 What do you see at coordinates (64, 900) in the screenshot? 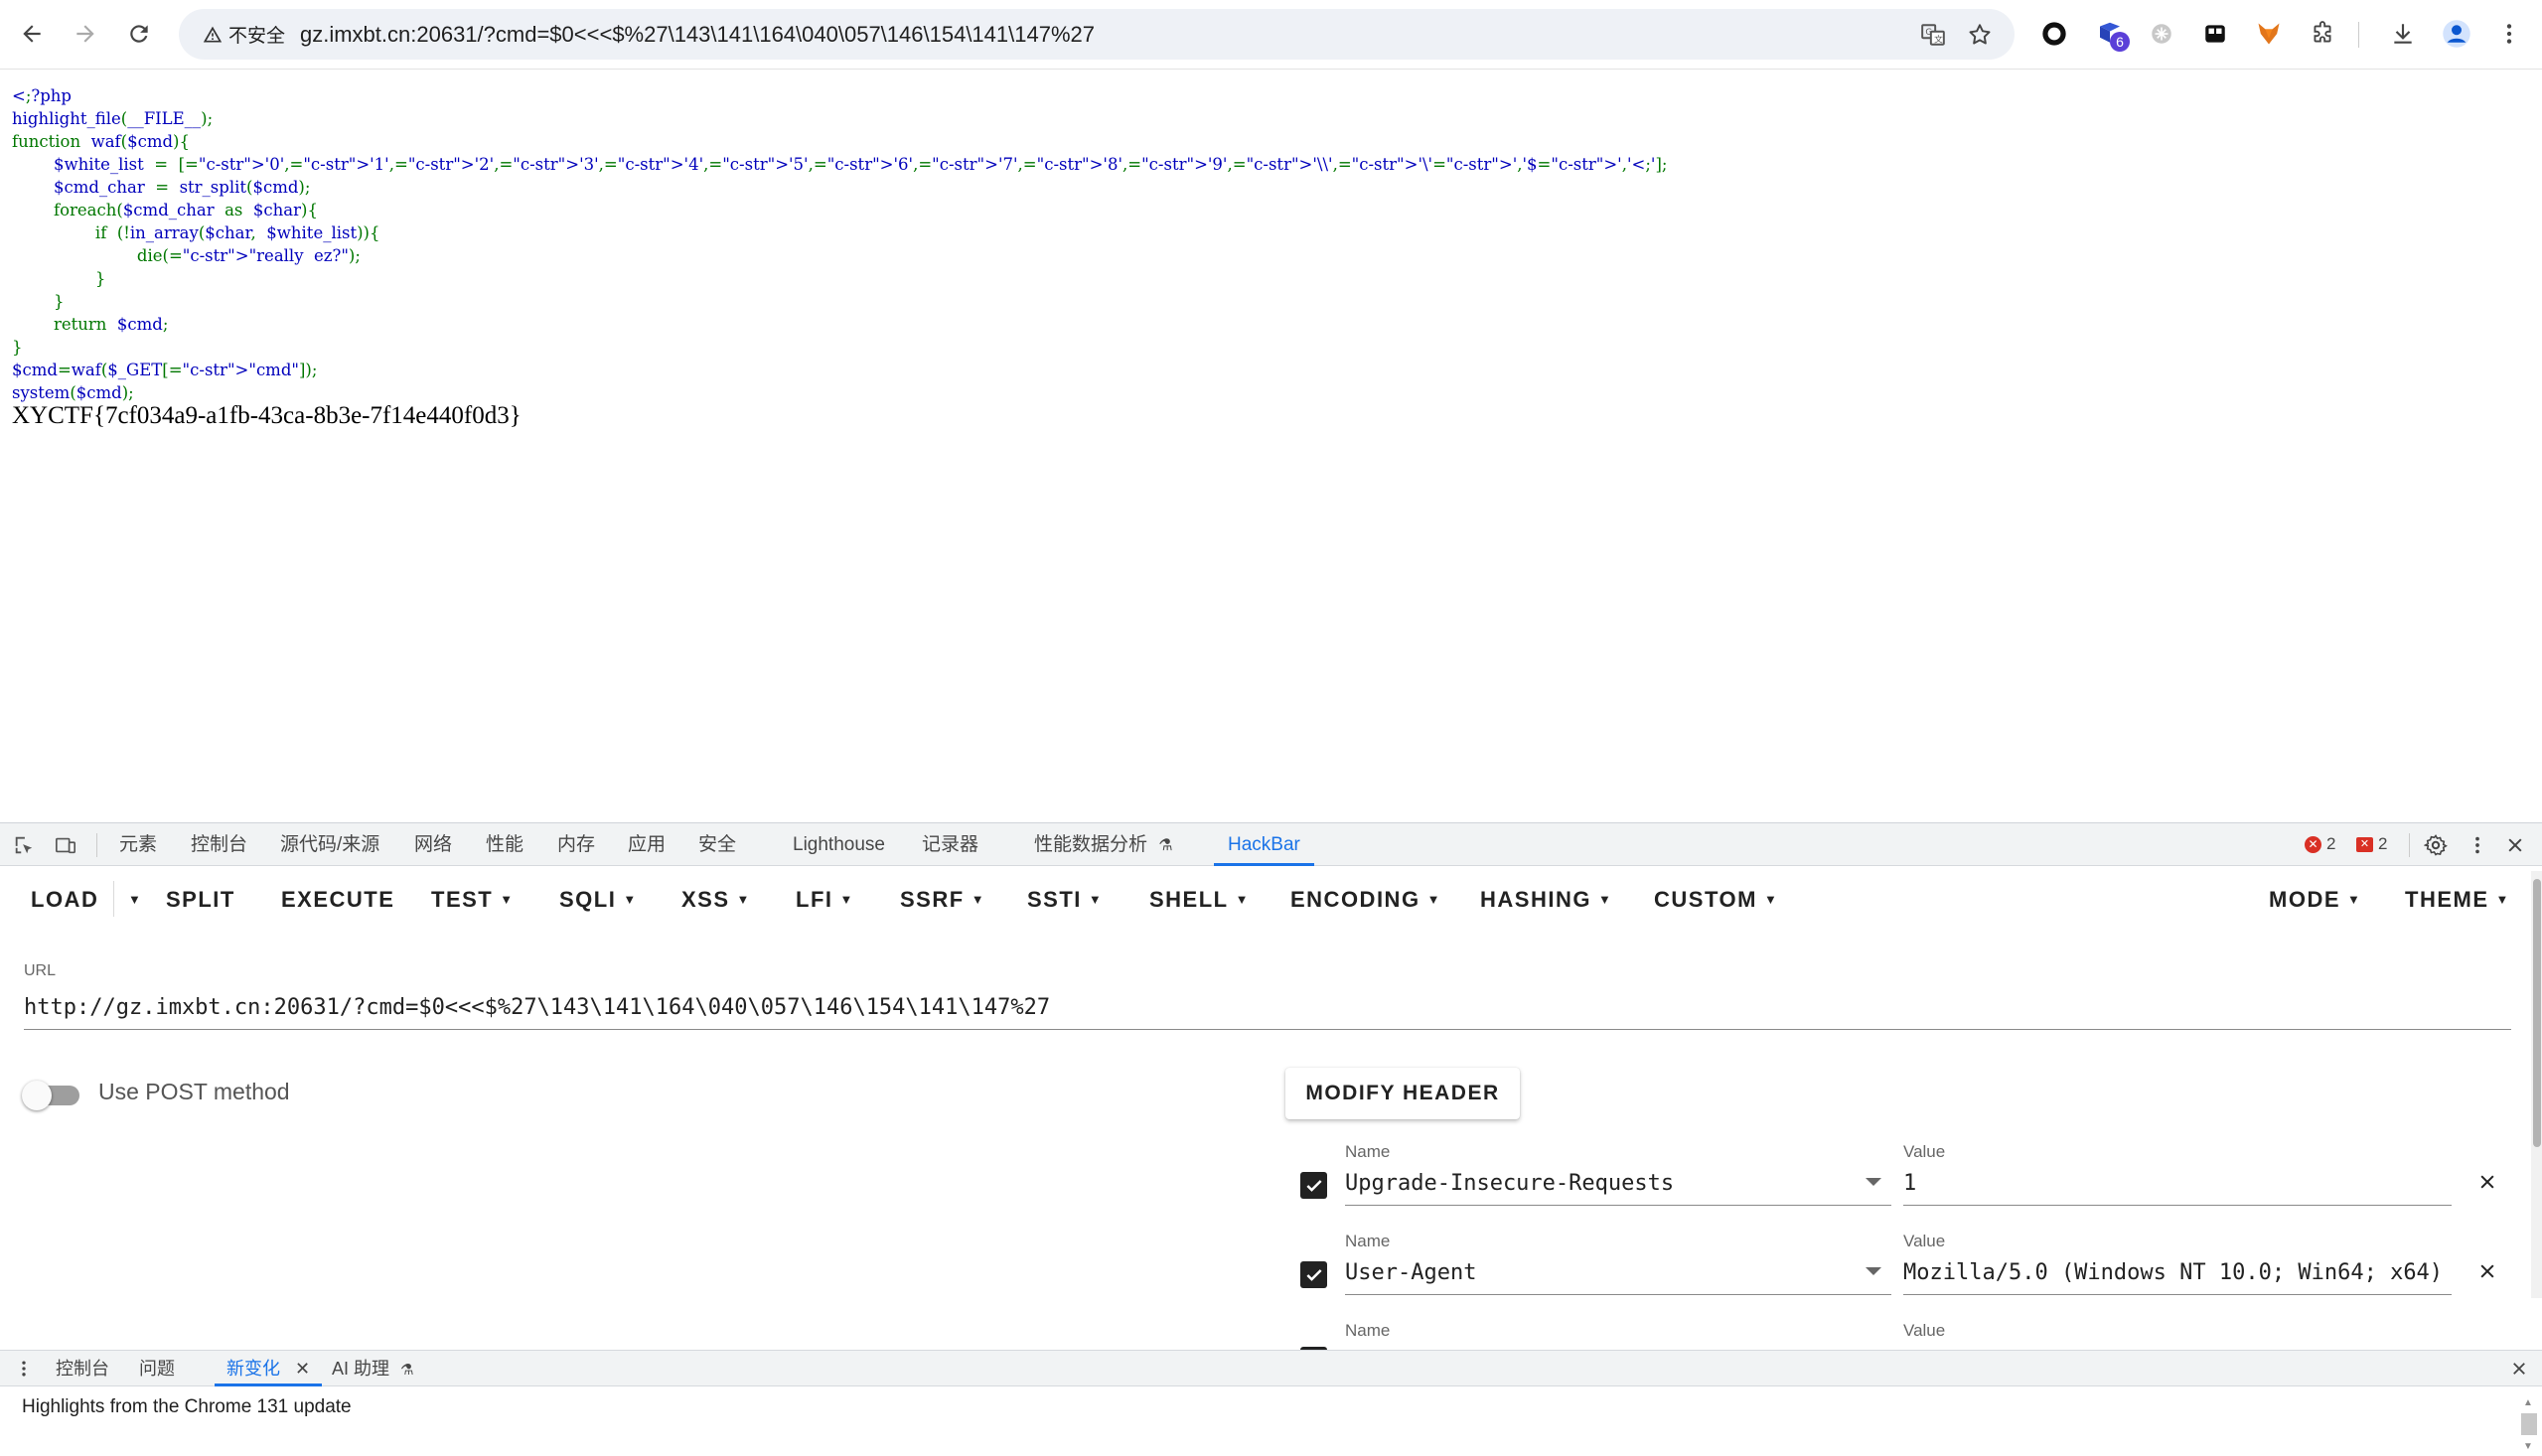
I see `load-button: LOAD` at bounding box center [64, 900].